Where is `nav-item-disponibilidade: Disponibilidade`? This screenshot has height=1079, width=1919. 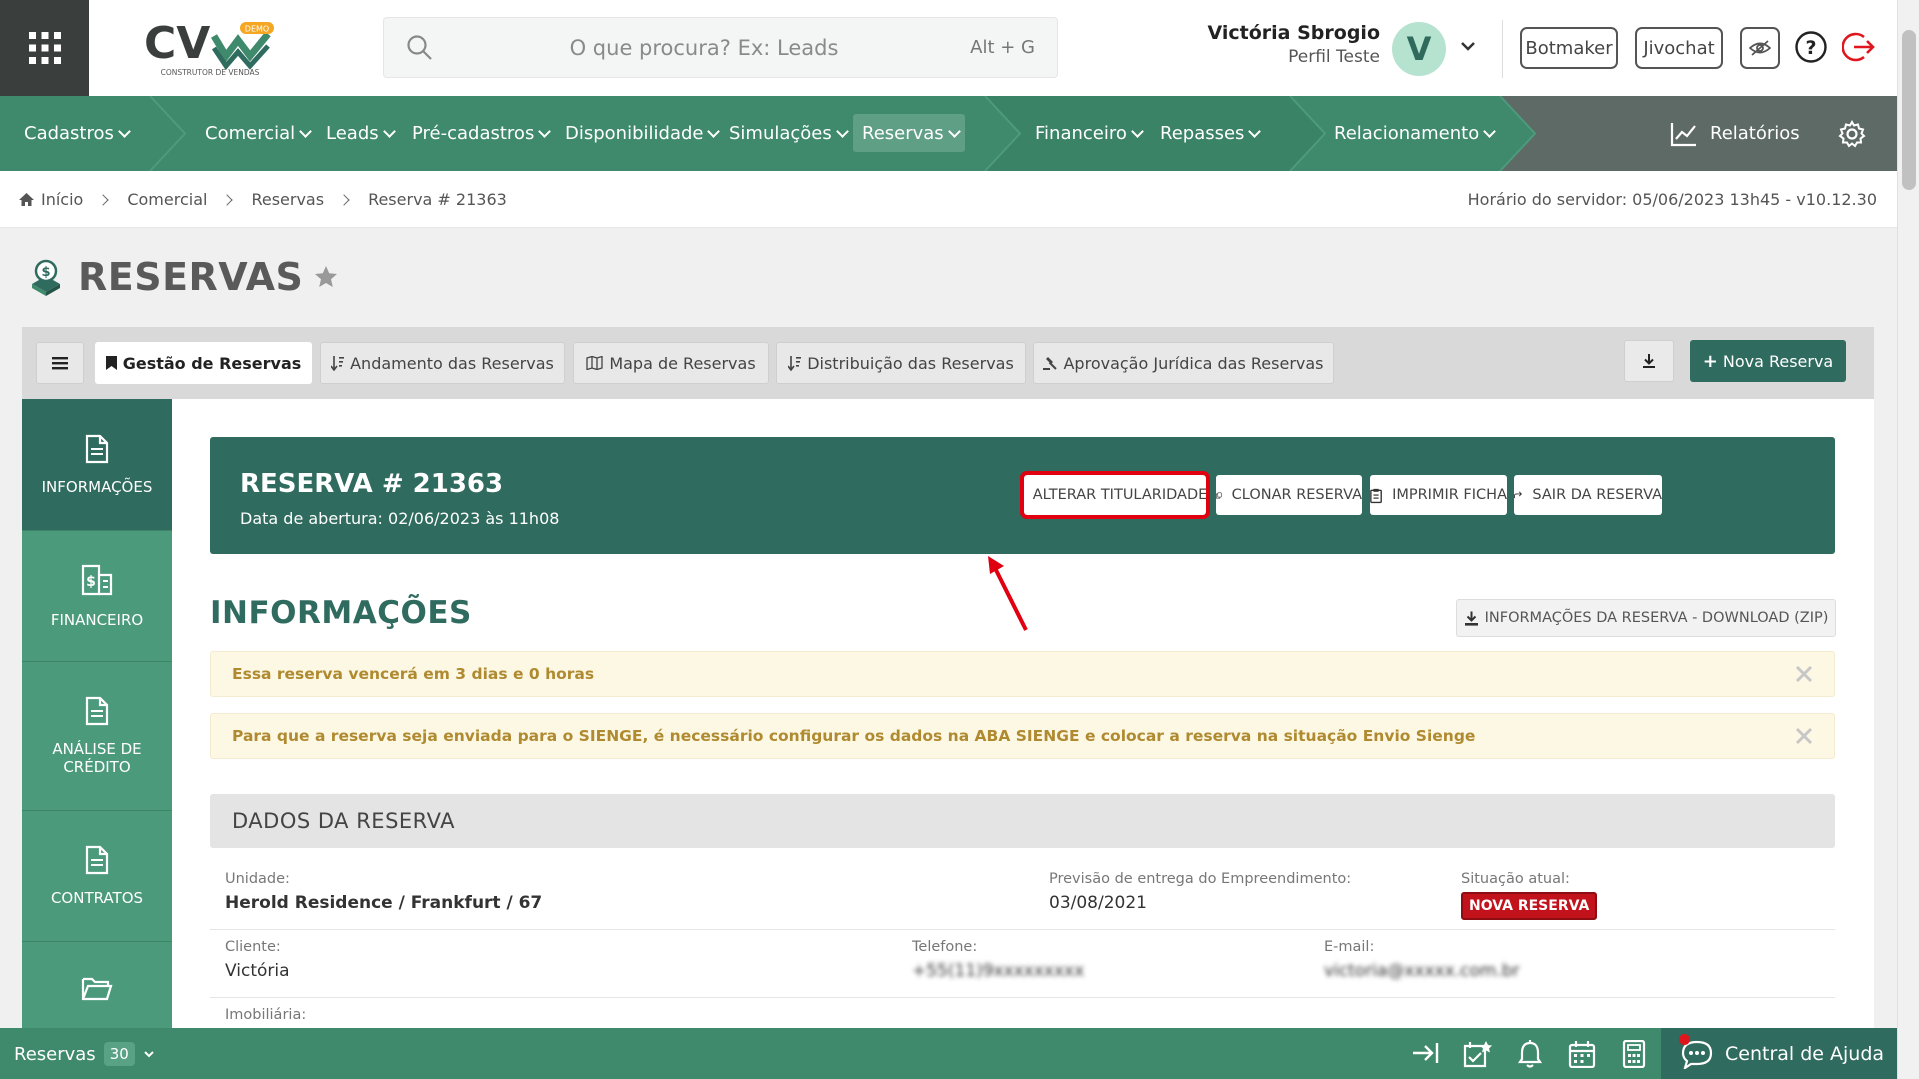 nav-item-disponibilidade: Disponibilidade is located at coordinates (643, 133).